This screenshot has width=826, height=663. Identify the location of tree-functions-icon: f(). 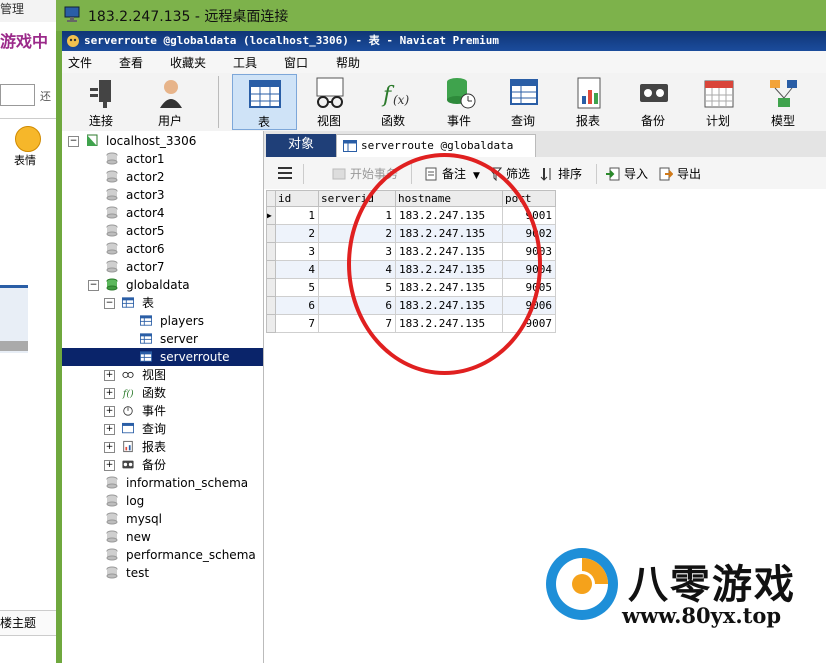
(129, 393).